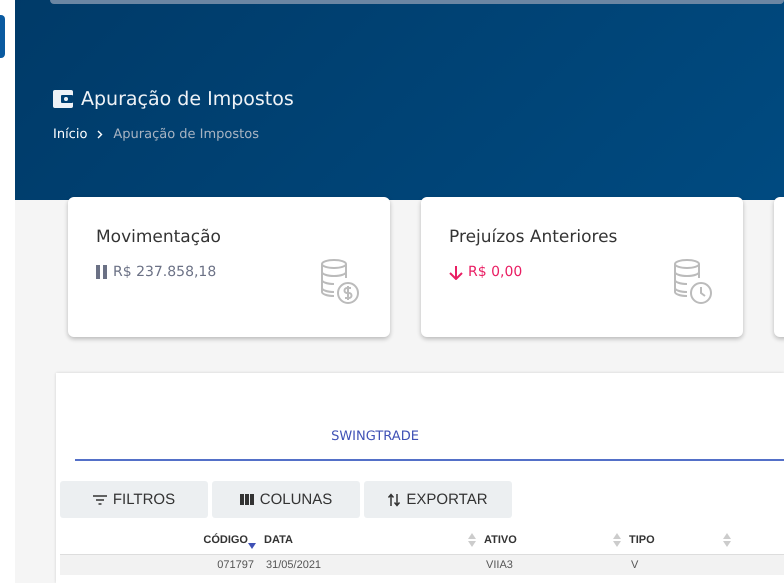 Image resolution: width=784 pixels, height=583 pixels. Describe the element at coordinates (186, 134) in the screenshot. I see `breadcrumb-link: Apuração de Impostos` at that location.